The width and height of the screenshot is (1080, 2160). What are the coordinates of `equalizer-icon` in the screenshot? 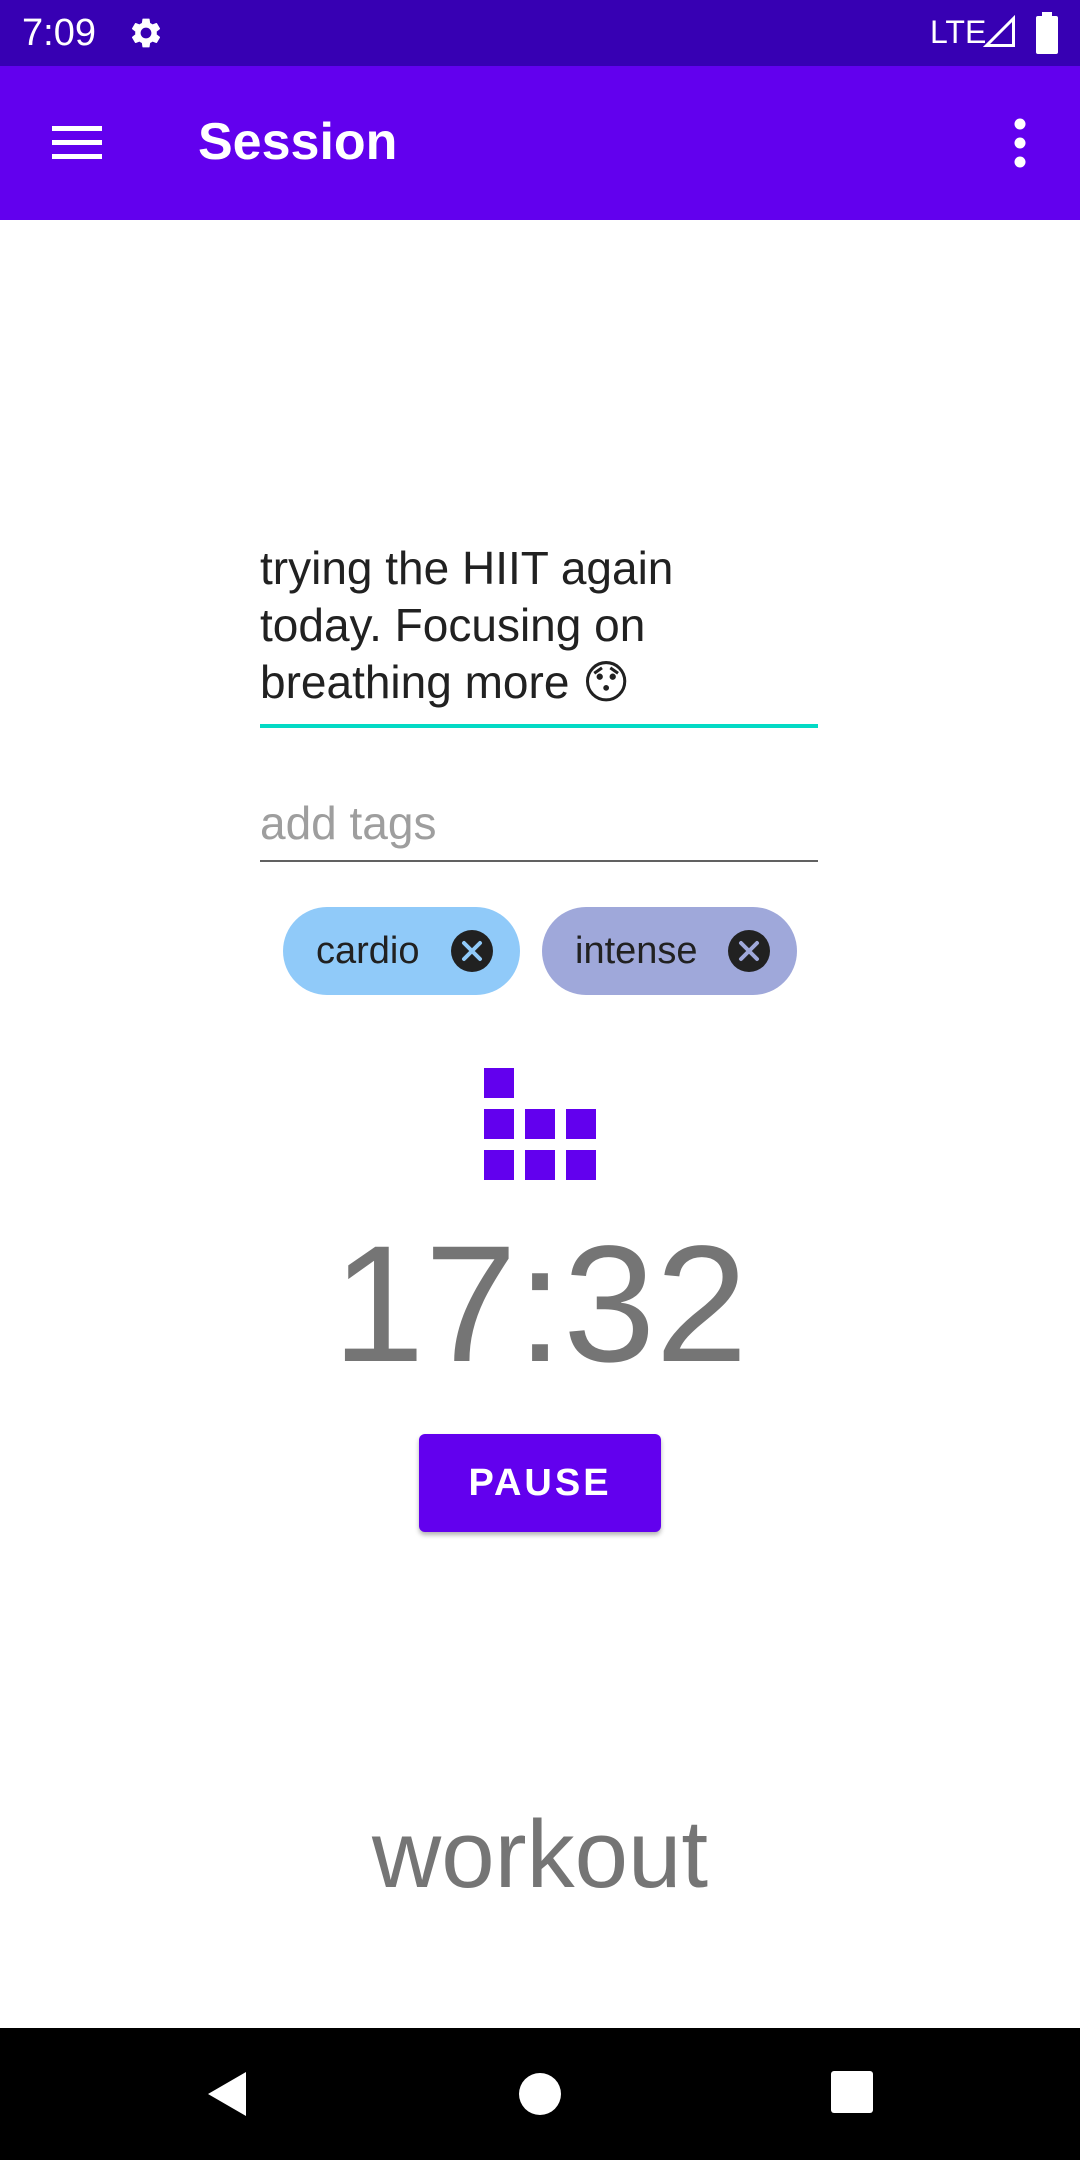 It's located at (540, 1124).